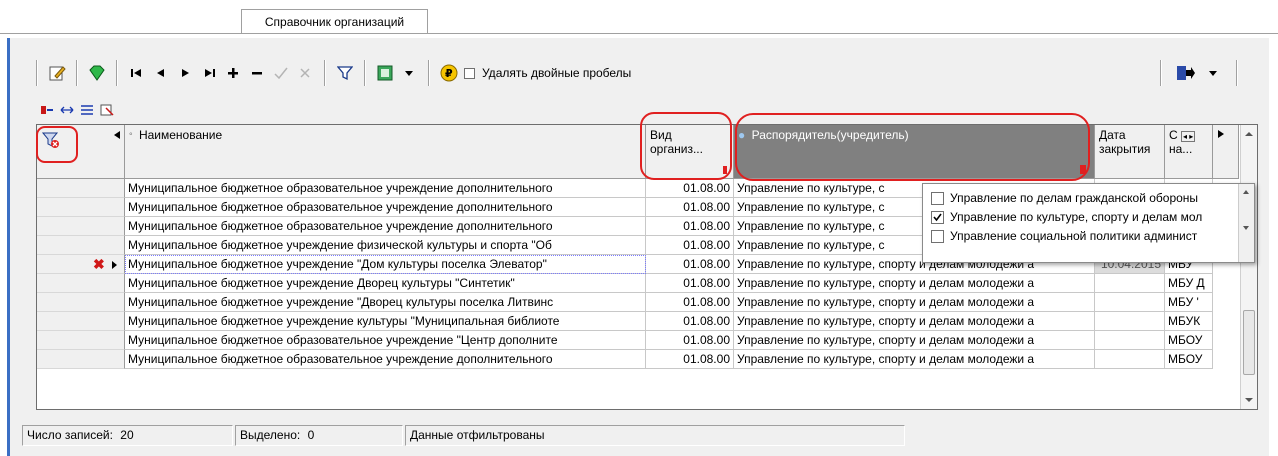  What do you see at coordinates (70, 435) in the screenshot?
I see `records-count-label: Число записей:` at bounding box center [70, 435].